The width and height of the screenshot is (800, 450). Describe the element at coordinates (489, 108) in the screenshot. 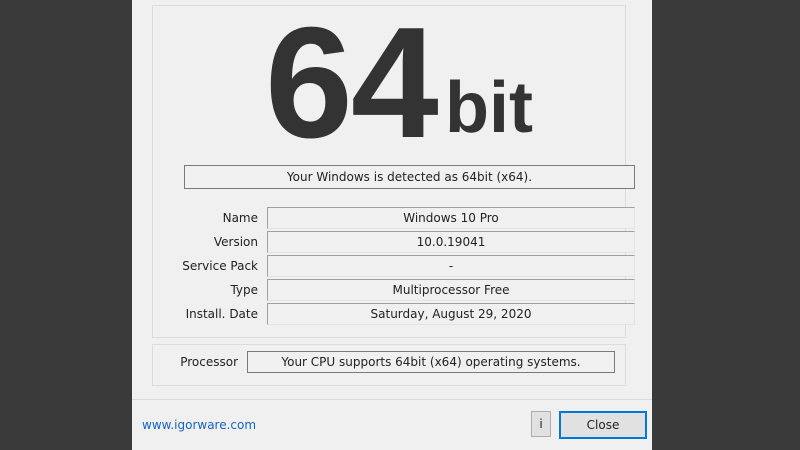

I see `bitness-suffix: bit` at that location.